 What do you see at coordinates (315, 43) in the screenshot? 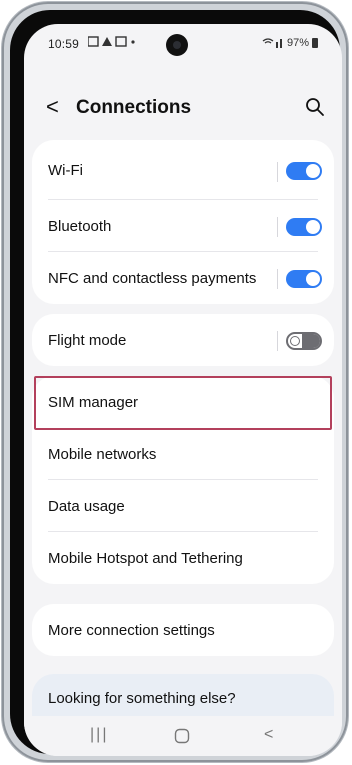
I see `battery-icon` at bounding box center [315, 43].